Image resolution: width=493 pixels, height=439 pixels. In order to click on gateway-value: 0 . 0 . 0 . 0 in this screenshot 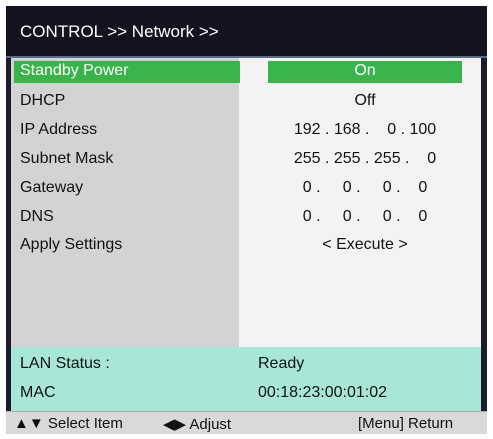, I will do `click(365, 188)`.